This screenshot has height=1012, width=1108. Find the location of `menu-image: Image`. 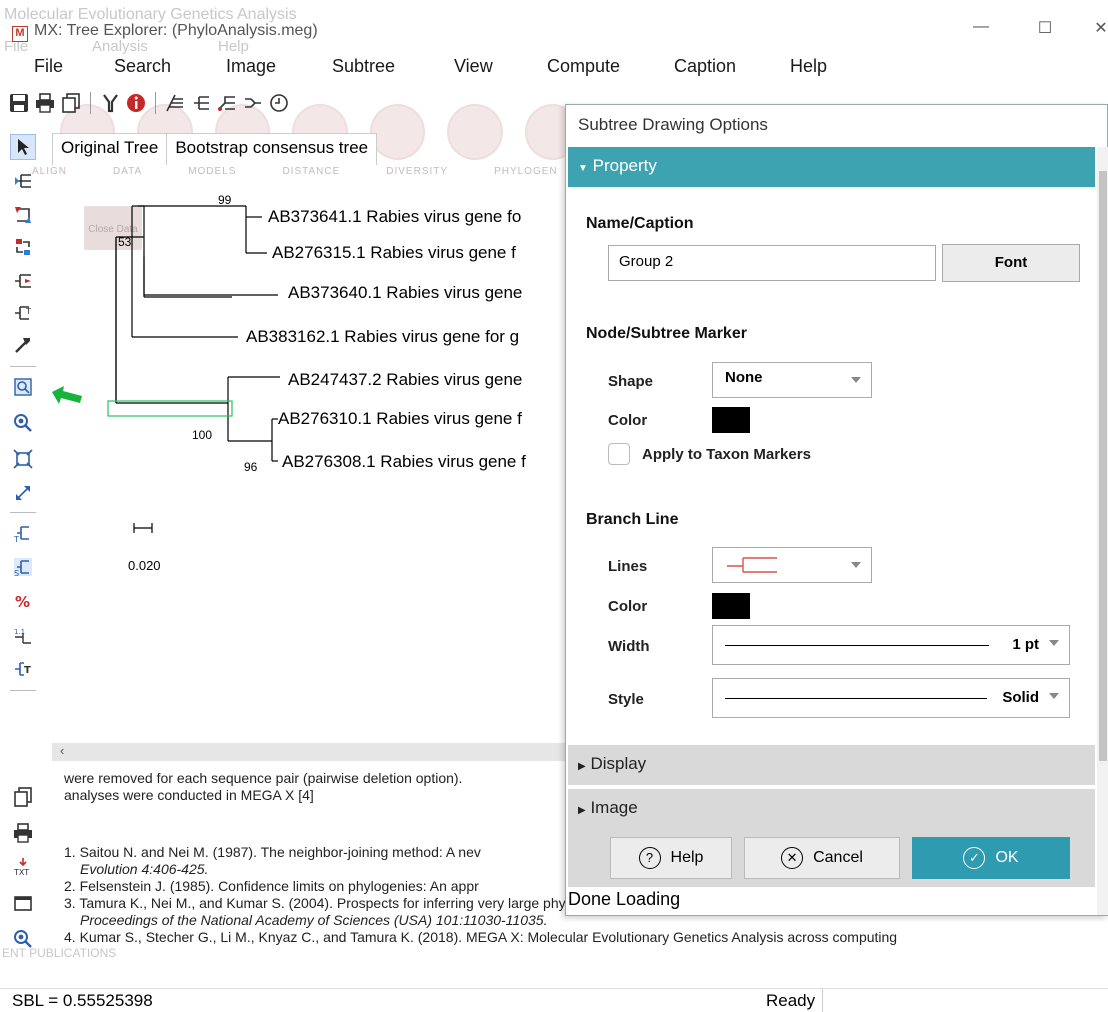

menu-image: Image is located at coordinates (251, 66).